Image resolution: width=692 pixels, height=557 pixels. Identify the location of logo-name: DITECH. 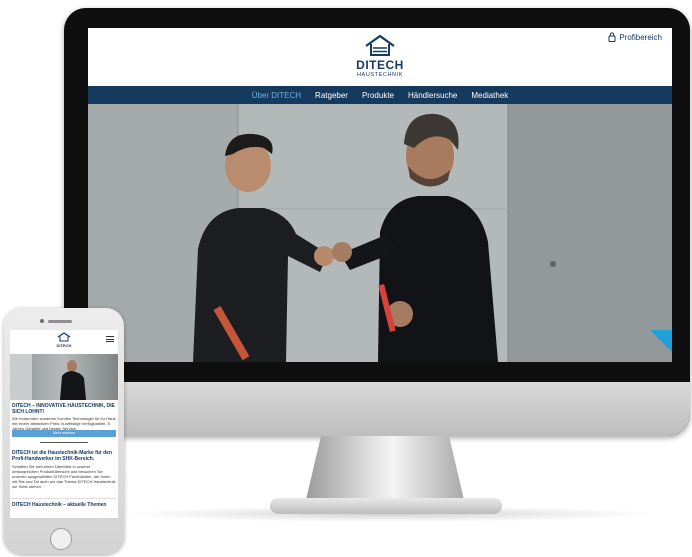
(380, 65).